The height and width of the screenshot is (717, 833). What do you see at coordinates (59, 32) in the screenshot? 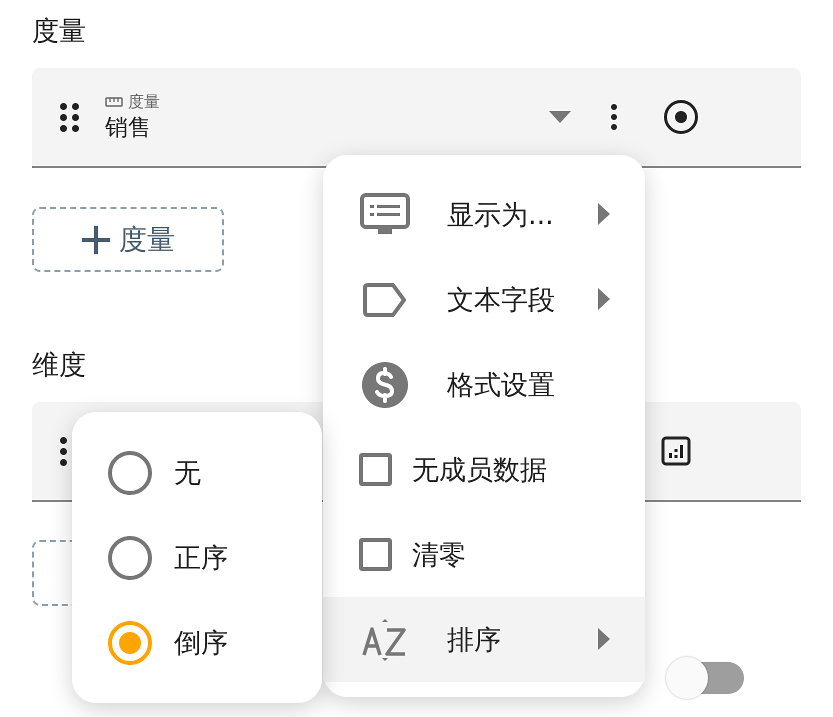
I see `section-heading: 度量` at bounding box center [59, 32].